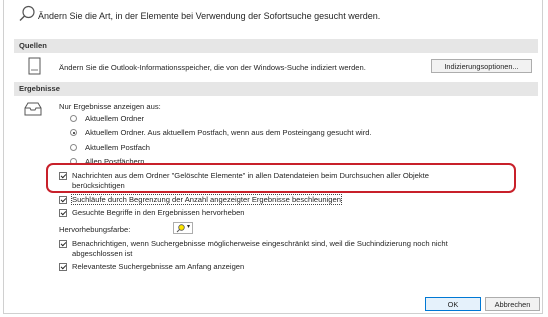  What do you see at coordinates (73, 118) in the screenshot?
I see `radio-current-folder` at bounding box center [73, 118].